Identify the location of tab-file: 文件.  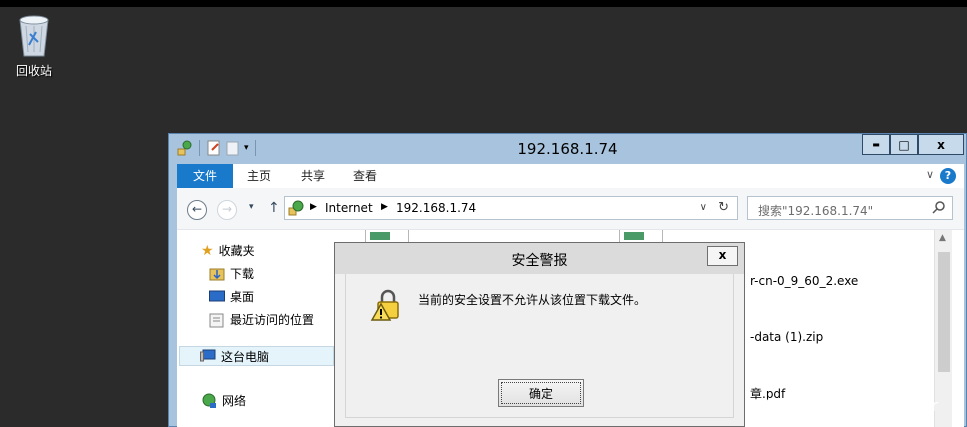
(205, 176).